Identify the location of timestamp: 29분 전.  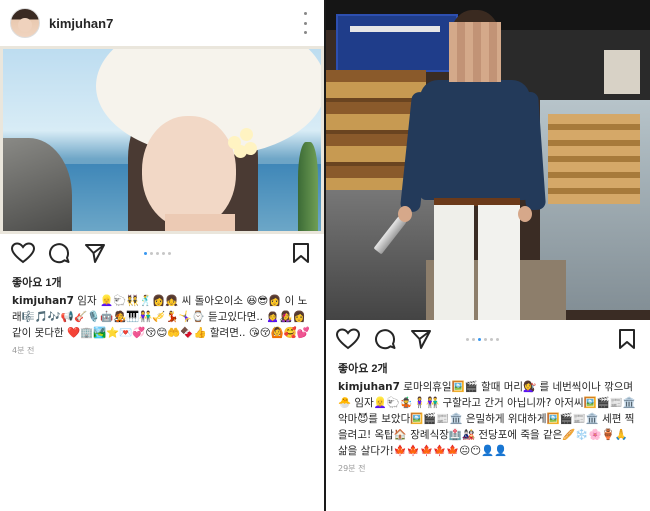
(352, 468).